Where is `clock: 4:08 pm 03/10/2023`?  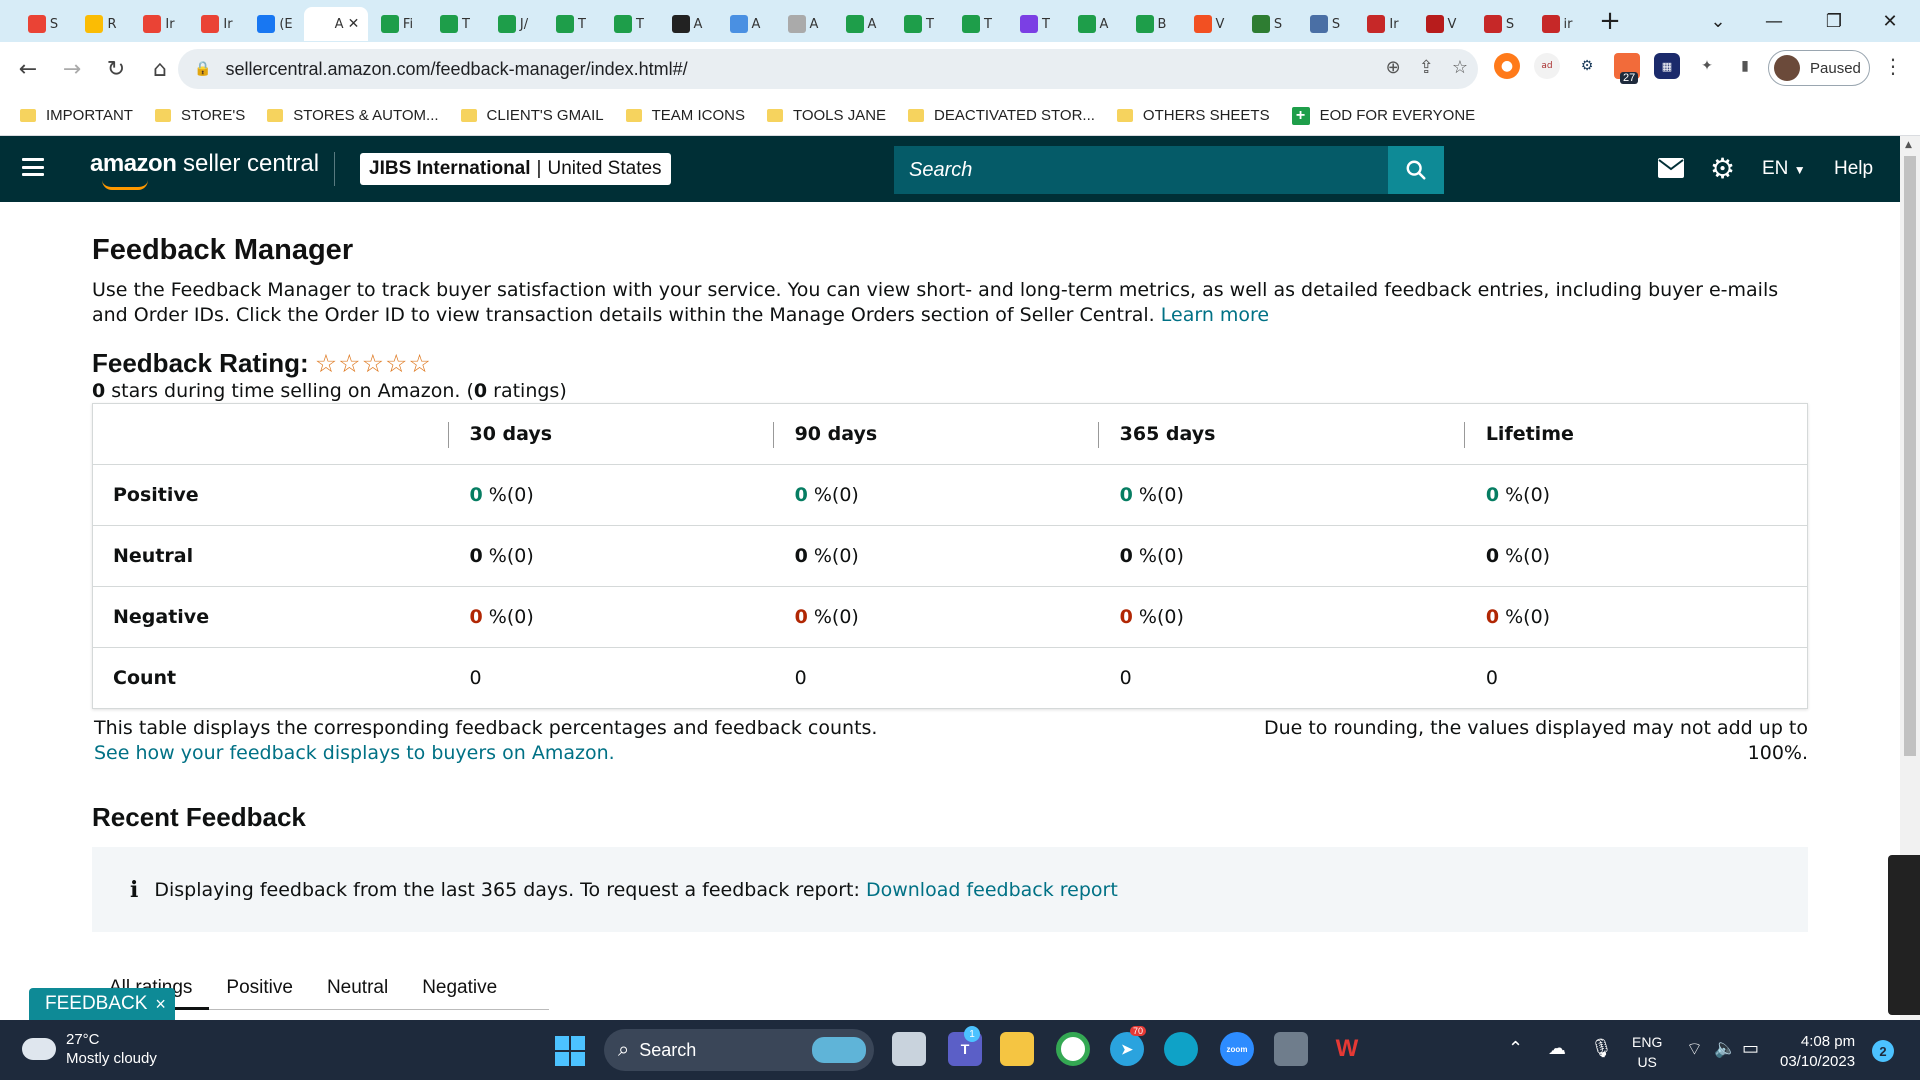
clock: 4:08 pm 03/10/2023 is located at coordinates (1817, 1052).